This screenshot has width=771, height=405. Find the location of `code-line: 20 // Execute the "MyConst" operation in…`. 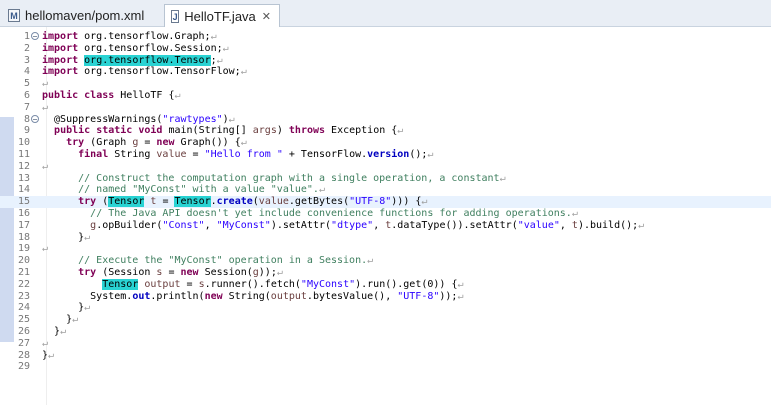

code-line: 20 // Execute the "MyConst" operation in… is located at coordinates (385, 261).